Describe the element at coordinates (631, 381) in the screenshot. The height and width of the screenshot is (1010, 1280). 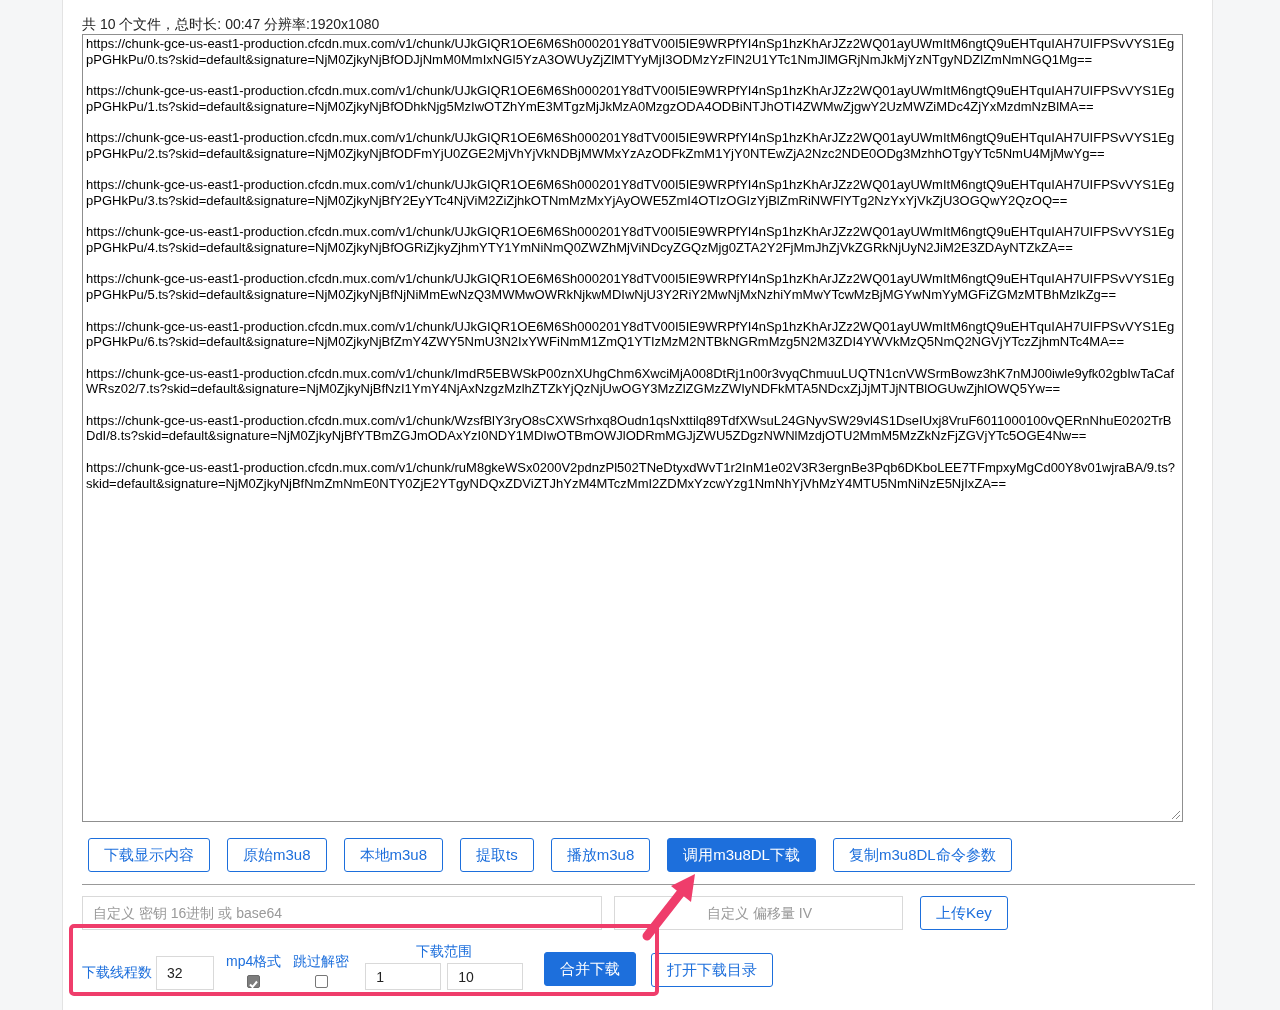
I see `url-text: https://chunk-gce-us-east1-production.cfcdn.mux.com/v1/chunk/ImdR5EBWSkP00znXUhgChm6XwciMjA008DtRj1n00r3vyqChmuuLUQTN1cnVWSrmBowz3hK7nMJ00iwle9yfk02gbIwTaCafWRsz02/7.ts?skid=default&signature=NjM0ZjkyNjBfNzI1YmY4NjAxNzgzMzlhZTZkYjQzNjUwOGY3MzZlZGMzZWIyNDFkMTA5NDcxZjJjMTJjNTBlOGUwZjhlOWQ5Yw==` at that location.